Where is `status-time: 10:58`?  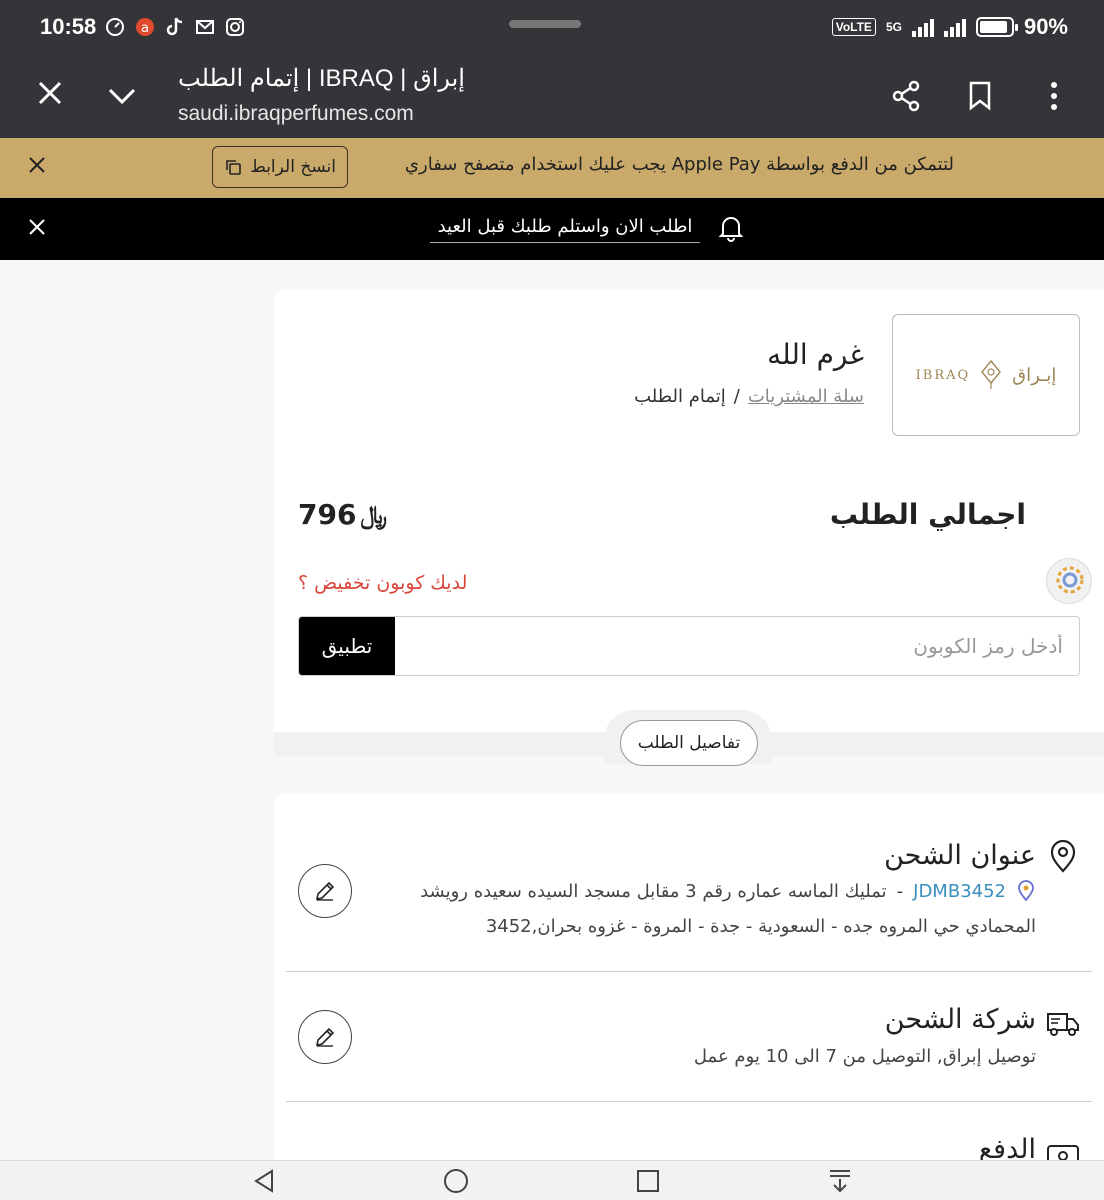
status-time: 10:58 is located at coordinates (68, 26).